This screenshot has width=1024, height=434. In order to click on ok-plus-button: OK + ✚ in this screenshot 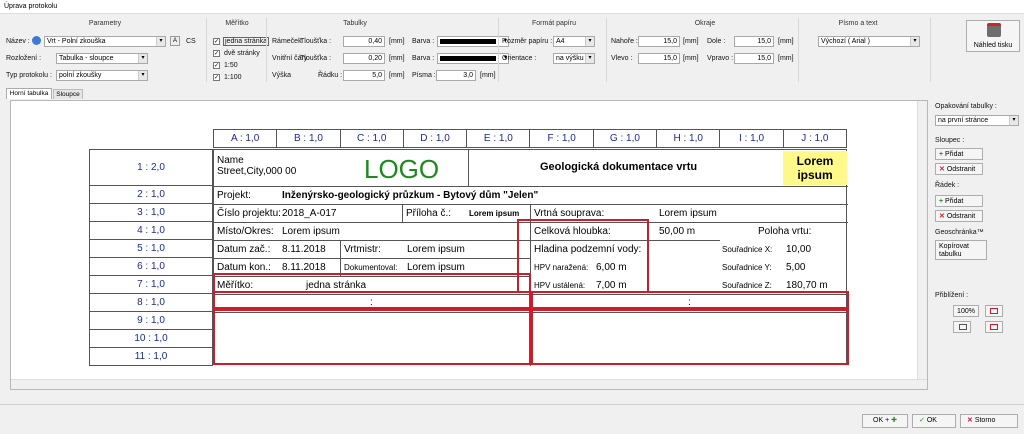, I will do `click(885, 421)`.